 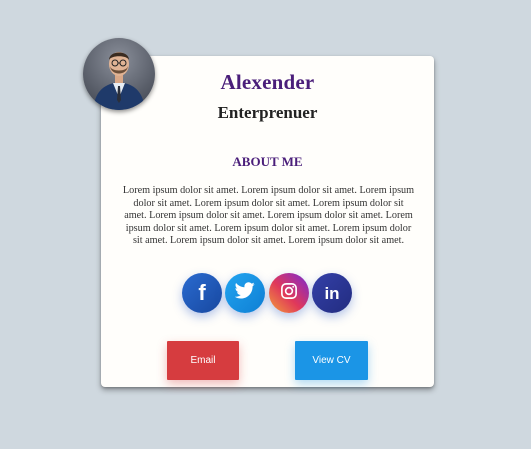 I want to click on profile-name: Alexender, so click(x=267, y=82).